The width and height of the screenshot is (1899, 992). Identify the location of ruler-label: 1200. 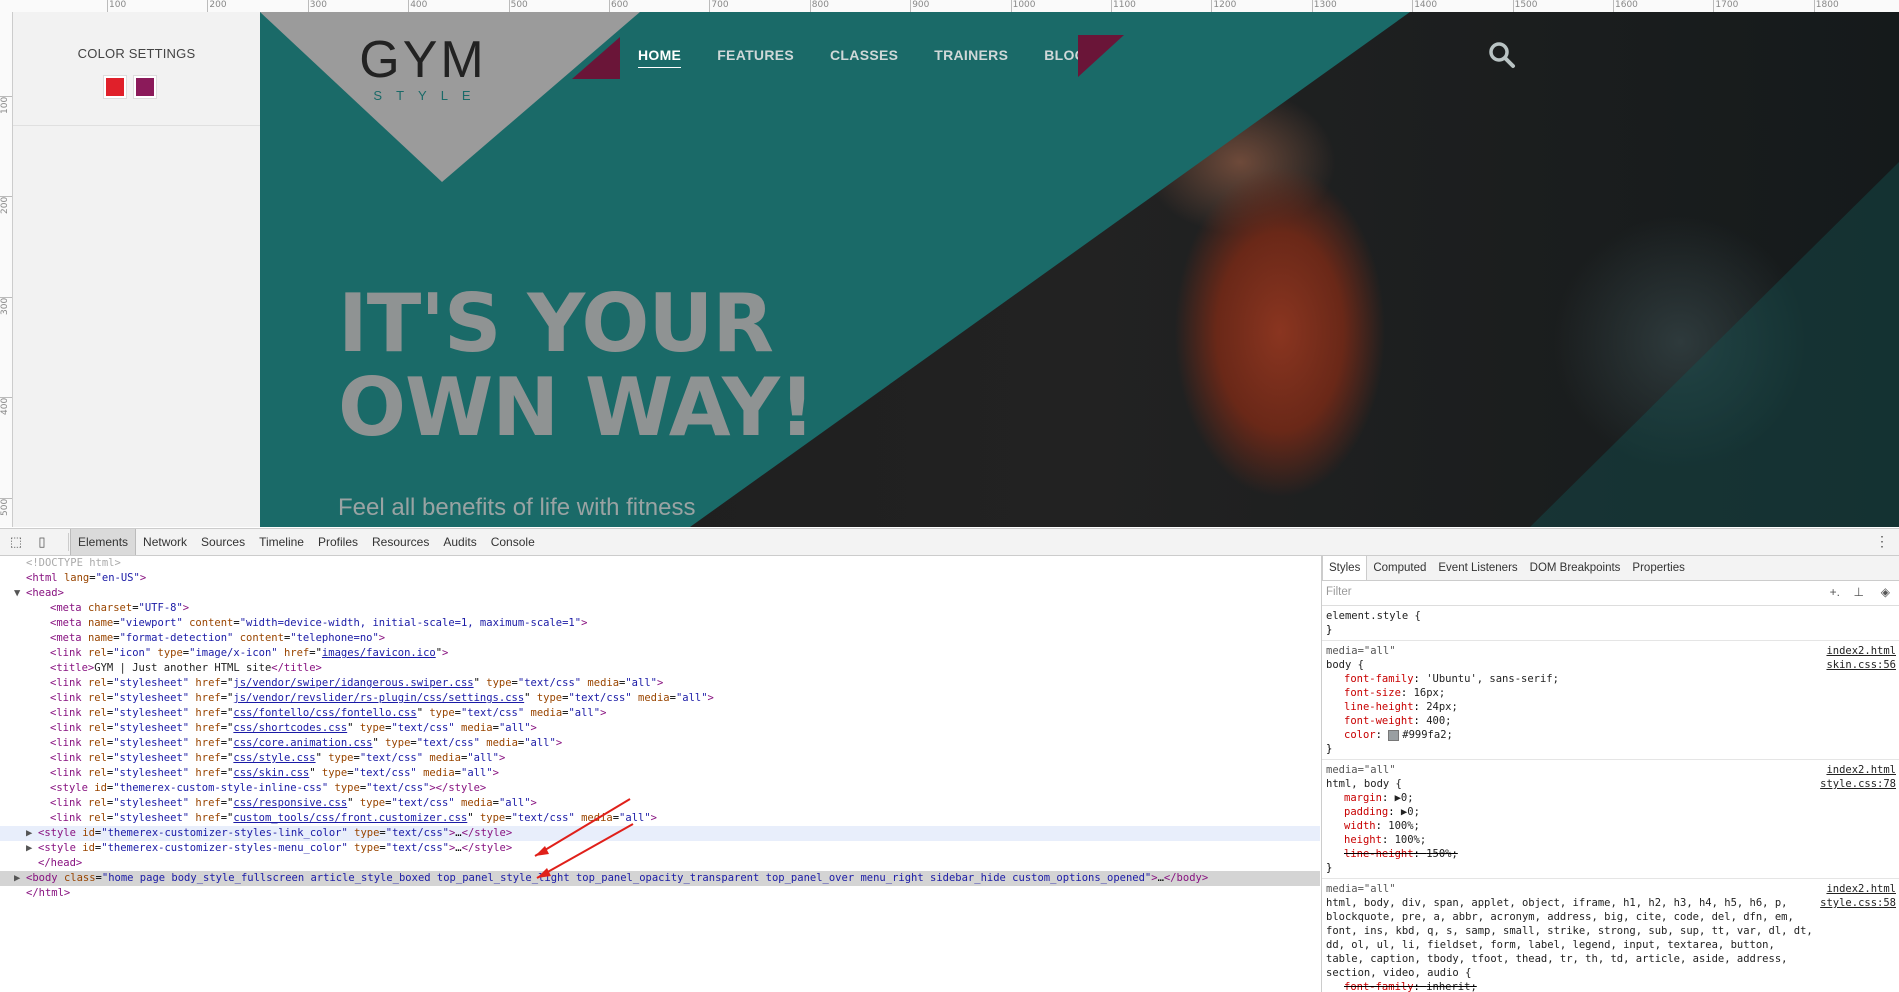
(1225, 5).